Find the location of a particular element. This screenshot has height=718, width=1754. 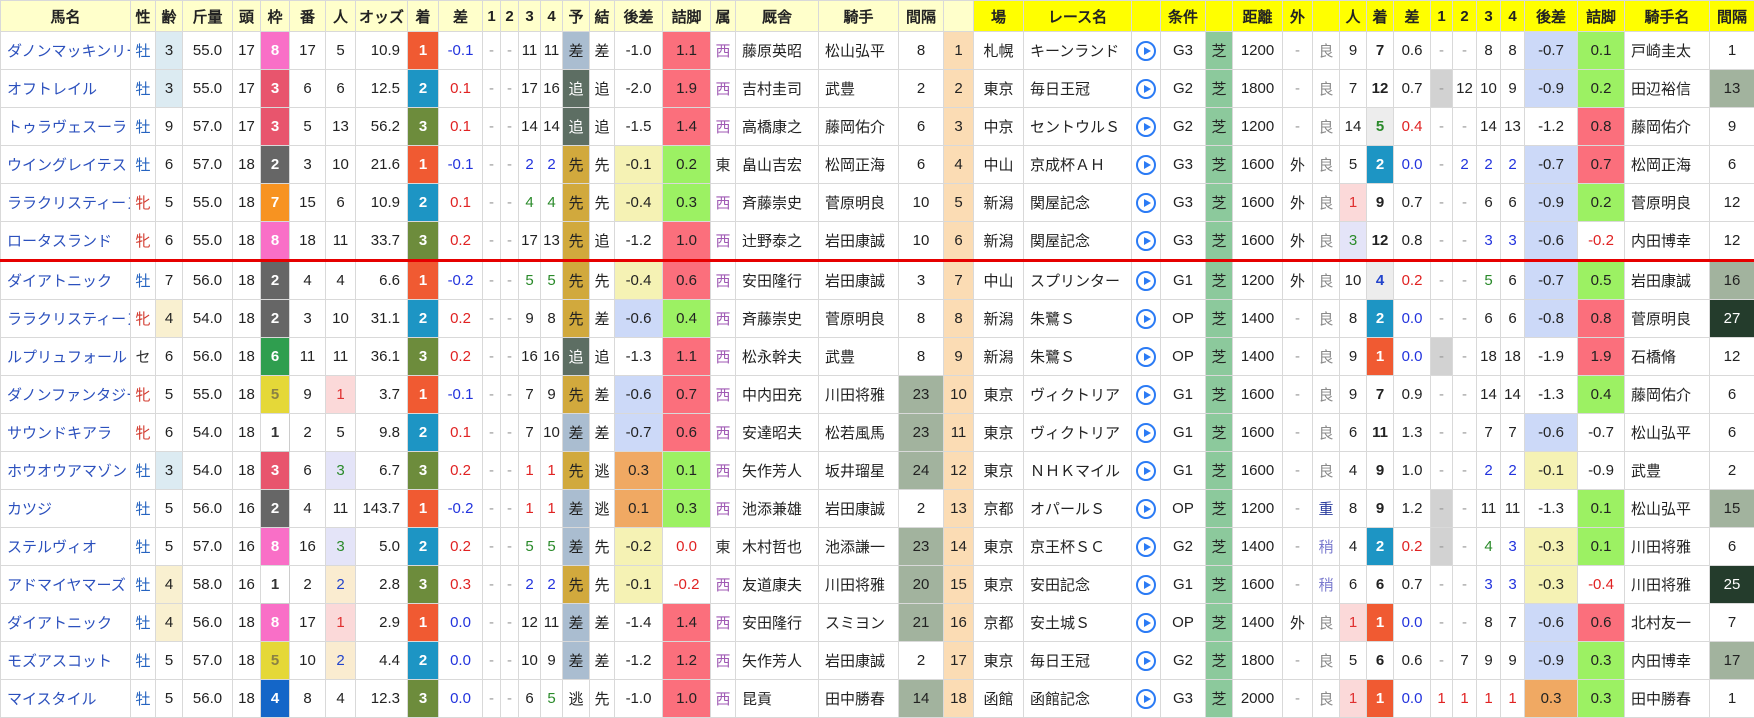

cell-horse-number: 15 is located at coordinates (308, 203).